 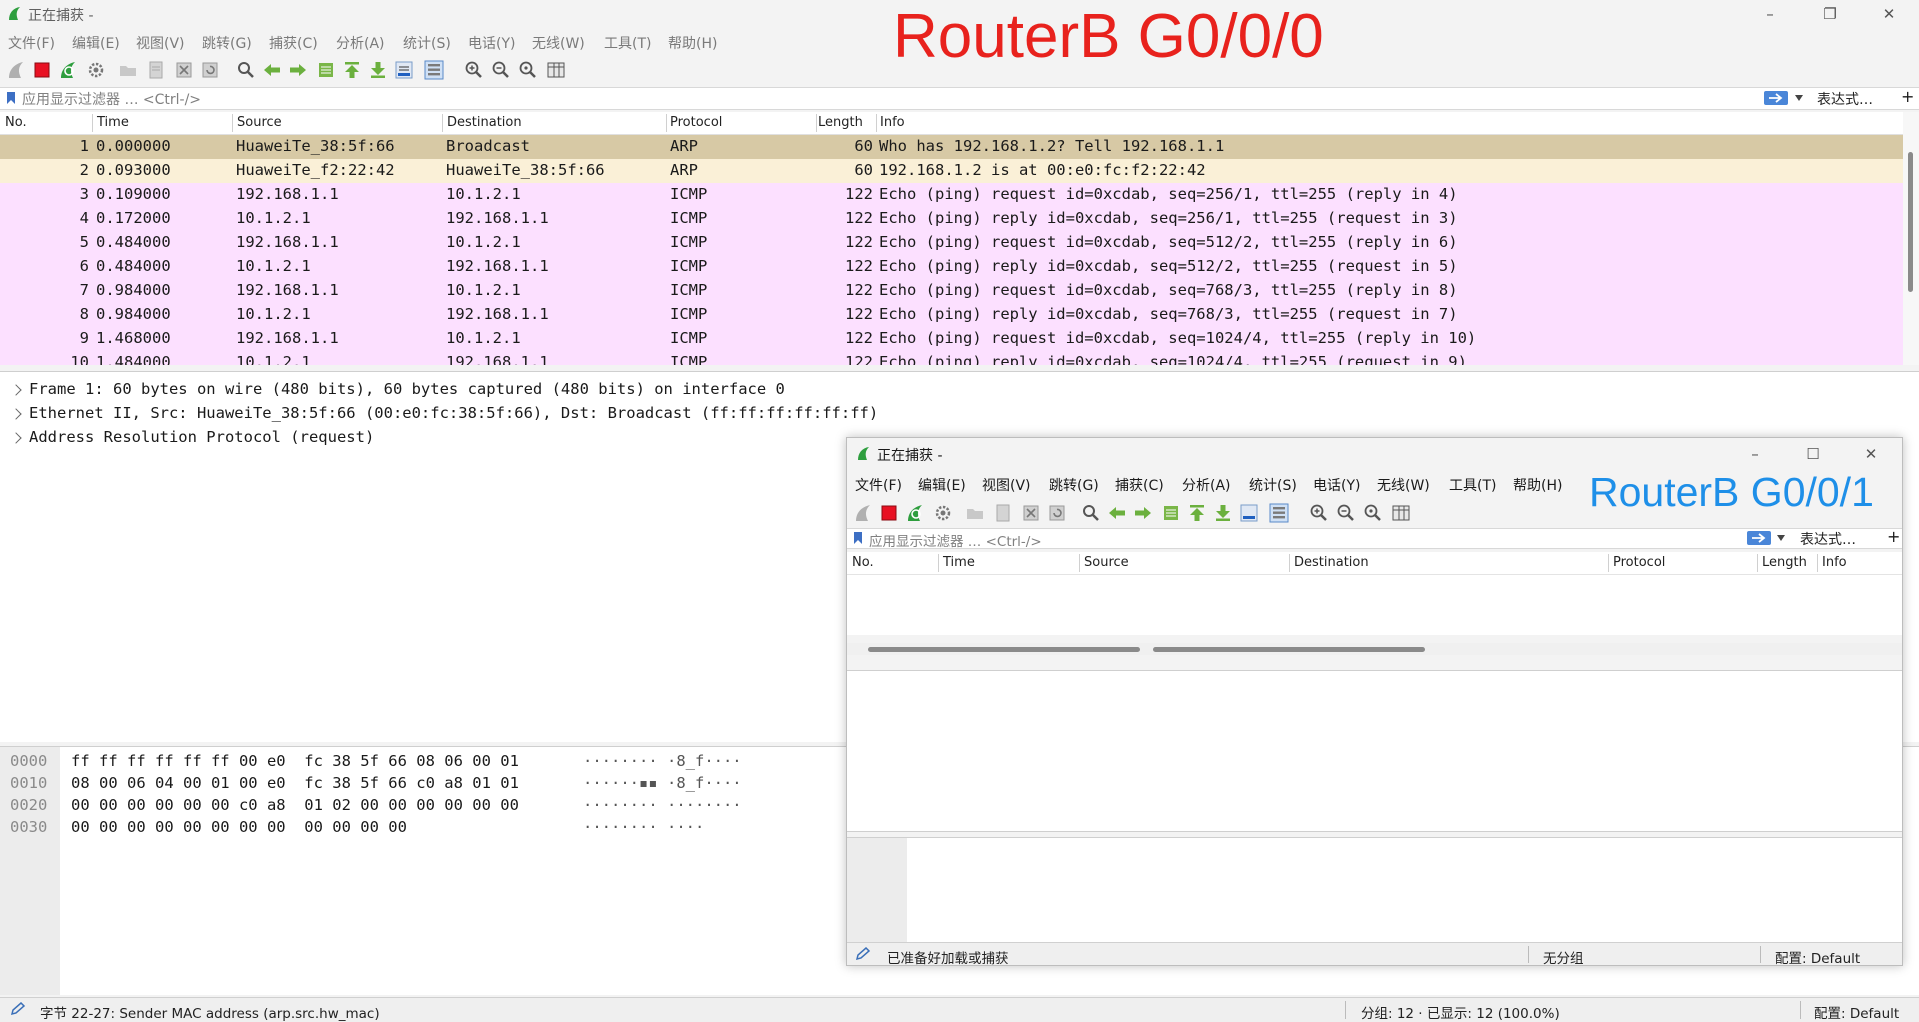 I want to click on stop-capture-icon, so click(x=889, y=513).